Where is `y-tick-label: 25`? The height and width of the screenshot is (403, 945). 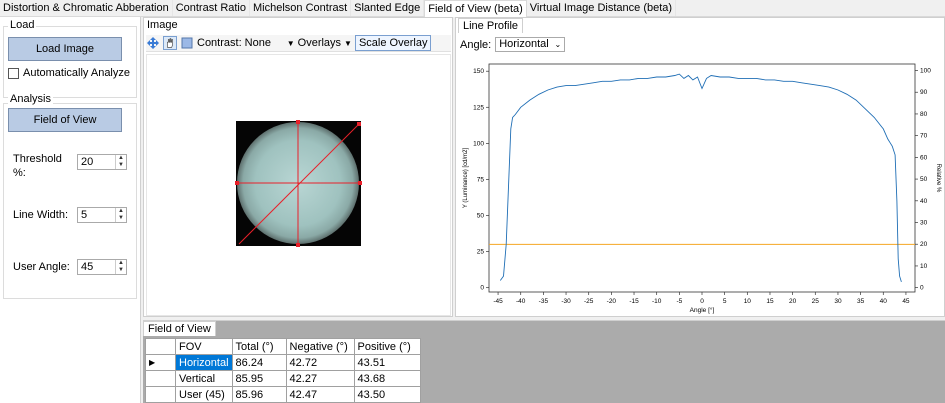
y-tick-label: 25 is located at coordinates (481, 252).